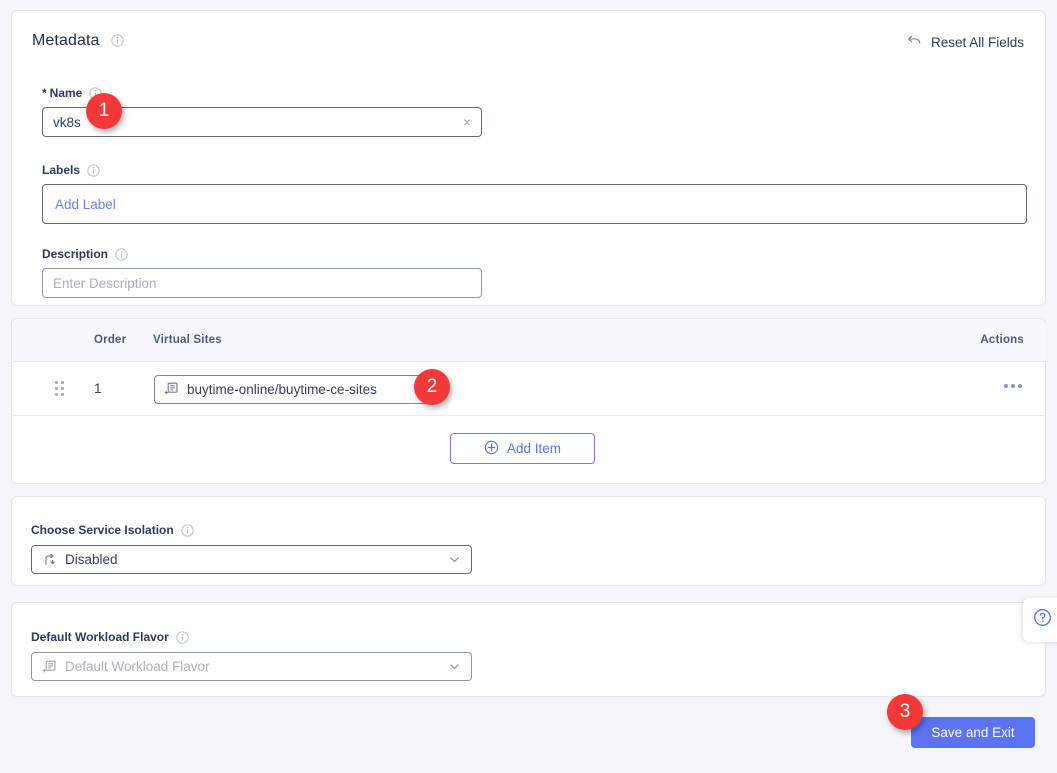  Describe the element at coordinates (977, 42) in the screenshot. I see `reset-all-fields-label: Reset All Fields` at that location.